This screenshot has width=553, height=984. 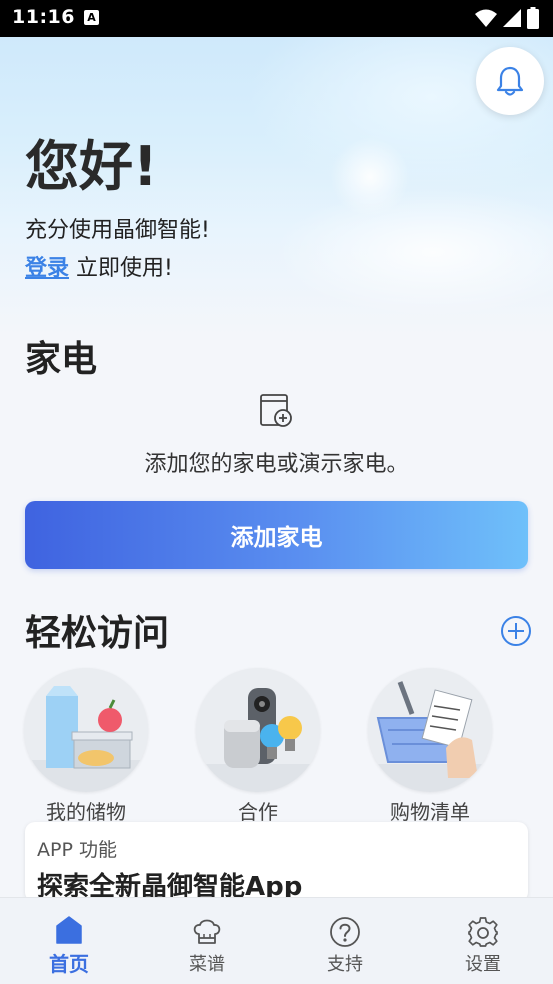 I want to click on notification-bell-button, so click(x=510, y=81).